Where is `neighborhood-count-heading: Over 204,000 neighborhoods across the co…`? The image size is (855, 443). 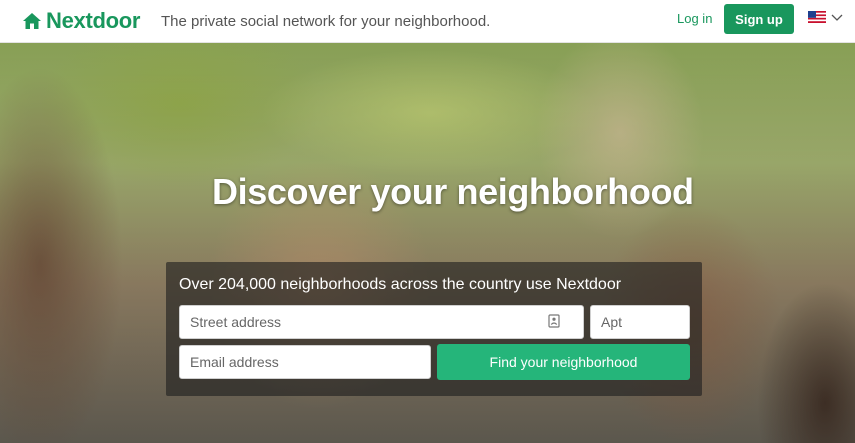
neighborhood-count-heading: Over 204,000 neighborhoods across the co… is located at coordinates (400, 284).